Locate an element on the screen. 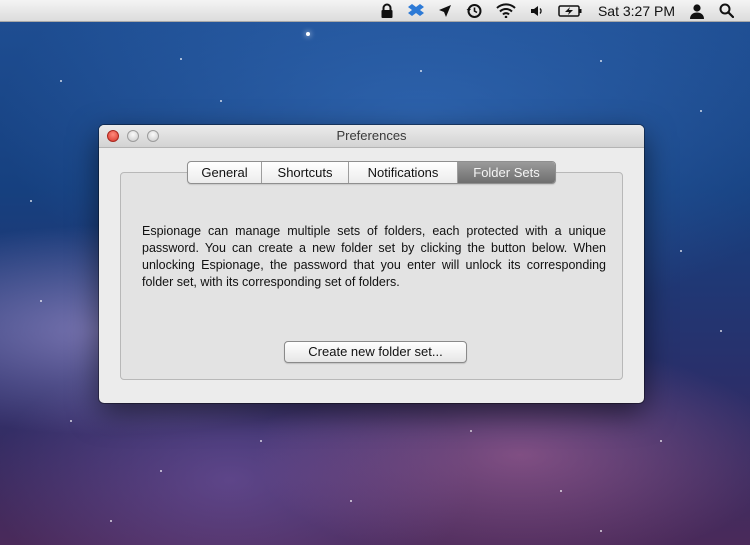 This screenshot has height=545, width=750. tab-notifications: Notifications is located at coordinates (403, 172).